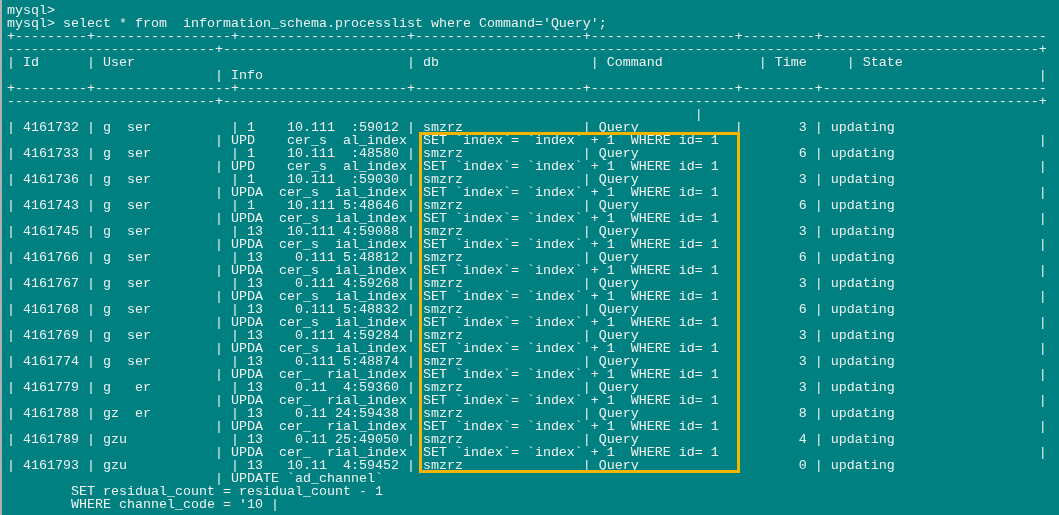 The height and width of the screenshot is (515, 1059). I want to click on terminal-line: | UPDATE `ad_channel`, so click(298, 478).